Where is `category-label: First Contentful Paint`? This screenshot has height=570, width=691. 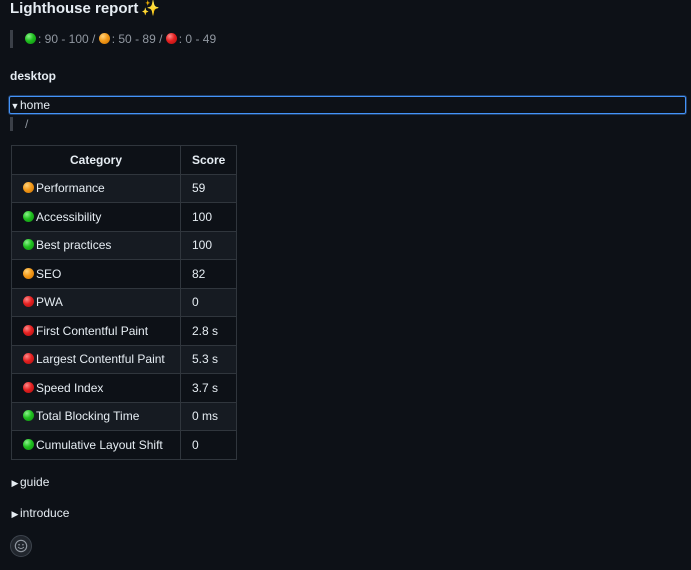
category-label: First Contentful Paint is located at coordinates (92, 330).